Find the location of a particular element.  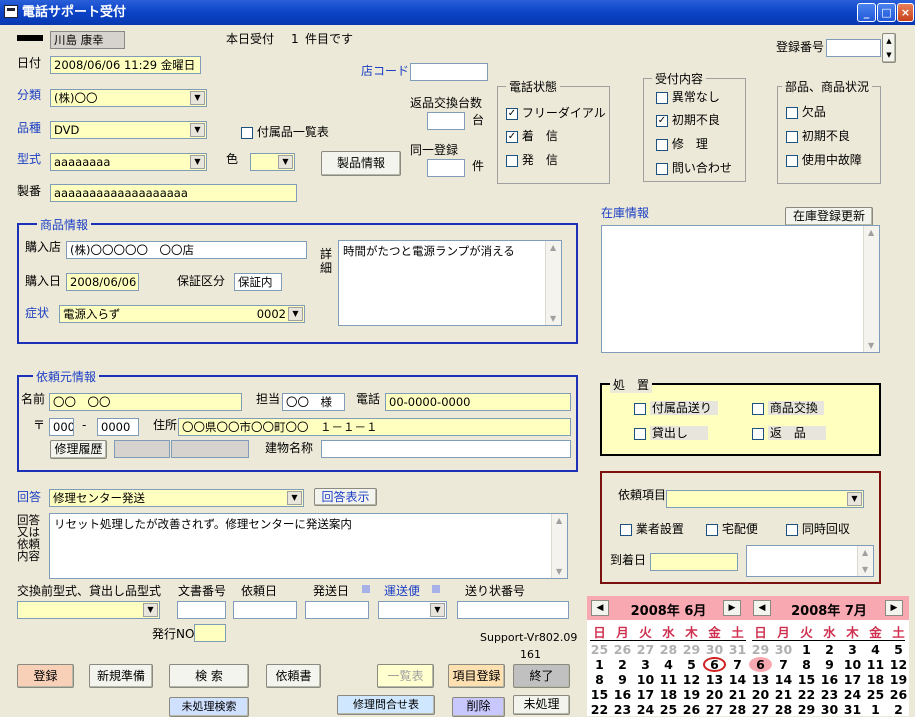

calendar-day: 15 is located at coordinates (599, 694).